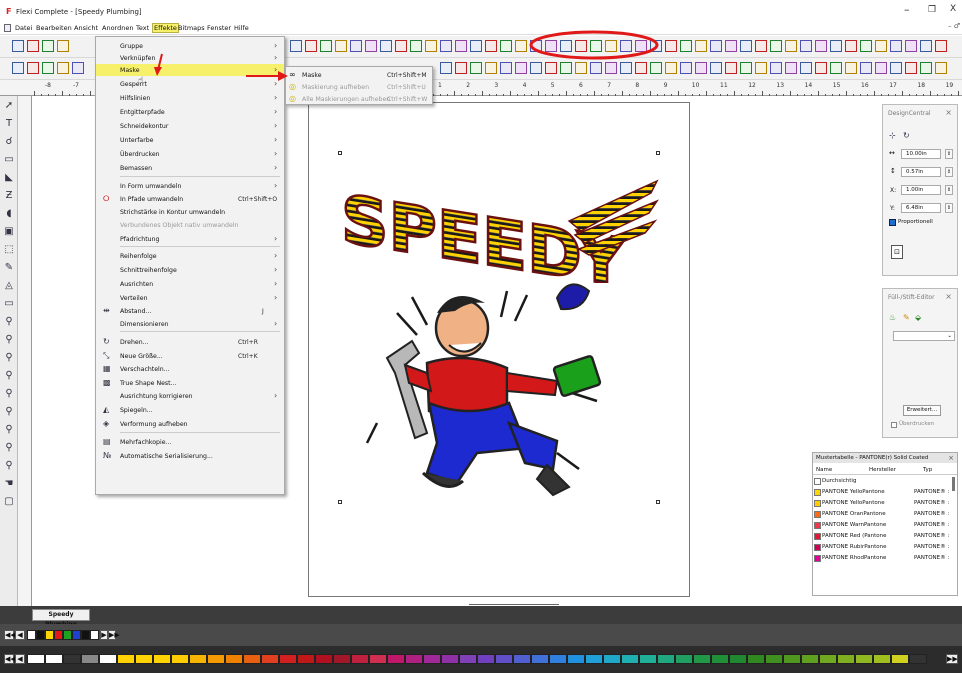 Image resolution: width=962 pixels, height=673 pixels. Describe the element at coordinates (23, 28) in the screenshot. I see `menu-datei: Datei` at that location.